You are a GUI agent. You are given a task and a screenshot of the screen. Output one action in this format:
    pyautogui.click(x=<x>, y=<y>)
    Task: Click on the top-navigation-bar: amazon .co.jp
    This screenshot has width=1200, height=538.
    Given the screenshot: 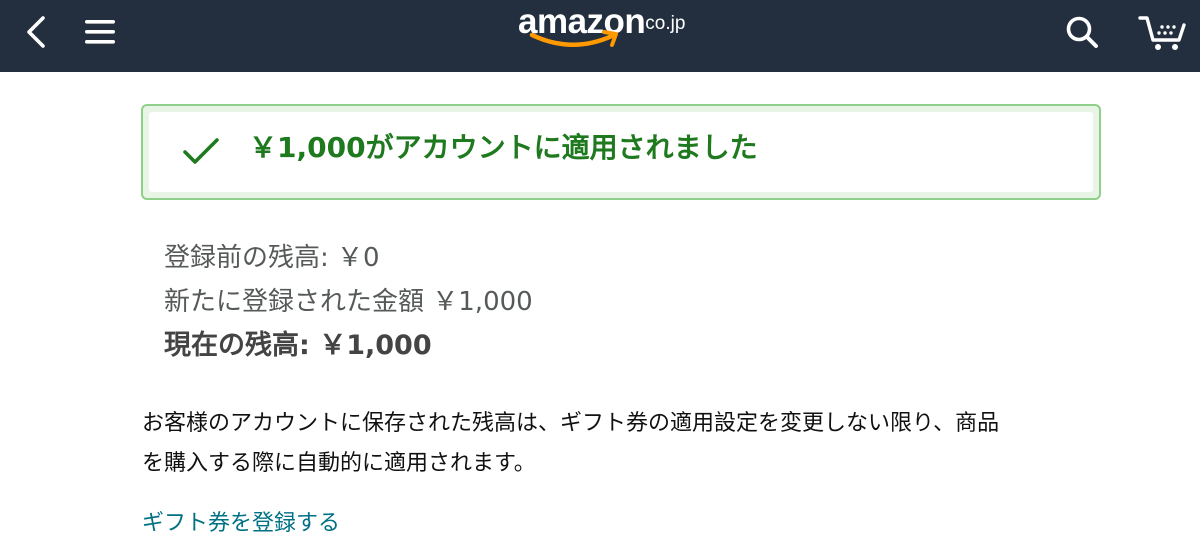 What is the action you would take?
    pyautogui.click(x=600, y=36)
    